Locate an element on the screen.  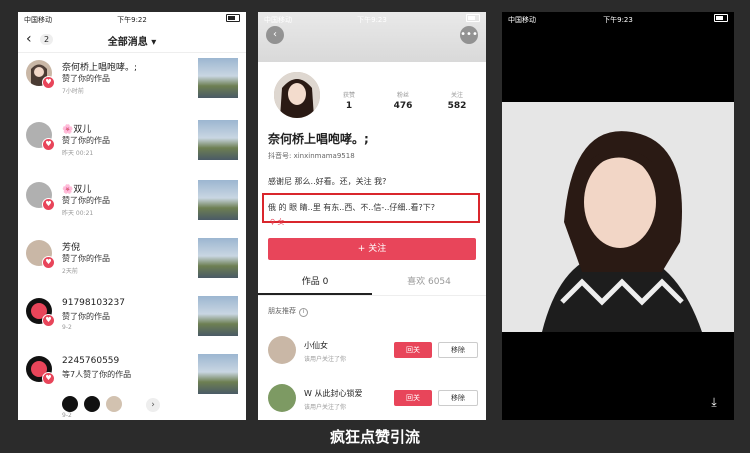
stat-value: 476 is located at coordinates (403, 106).